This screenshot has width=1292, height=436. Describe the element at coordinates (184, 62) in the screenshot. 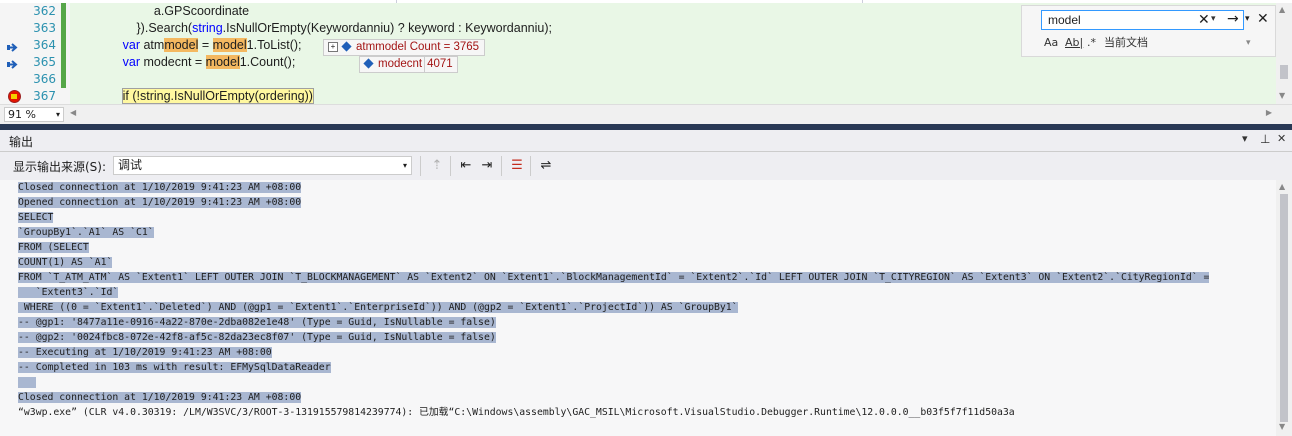

I see `code-text: var modecnt = model1.Count();` at that location.